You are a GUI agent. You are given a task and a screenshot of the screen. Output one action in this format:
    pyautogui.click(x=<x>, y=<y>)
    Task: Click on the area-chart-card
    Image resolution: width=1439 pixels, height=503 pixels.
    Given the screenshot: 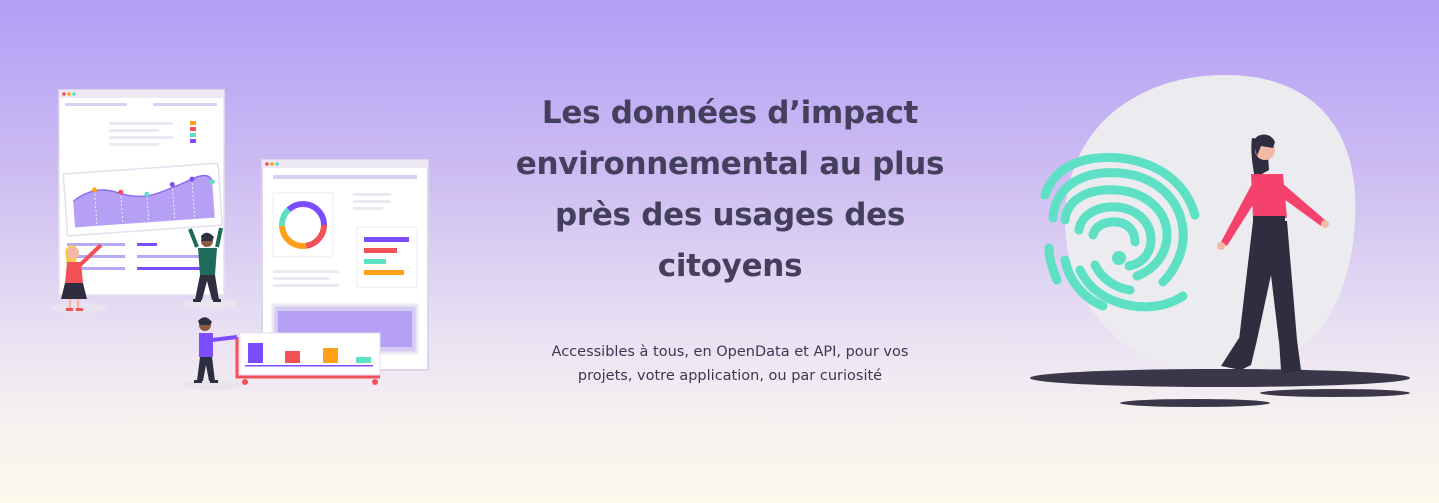 What is the action you would take?
    pyautogui.click(x=143, y=199)
    